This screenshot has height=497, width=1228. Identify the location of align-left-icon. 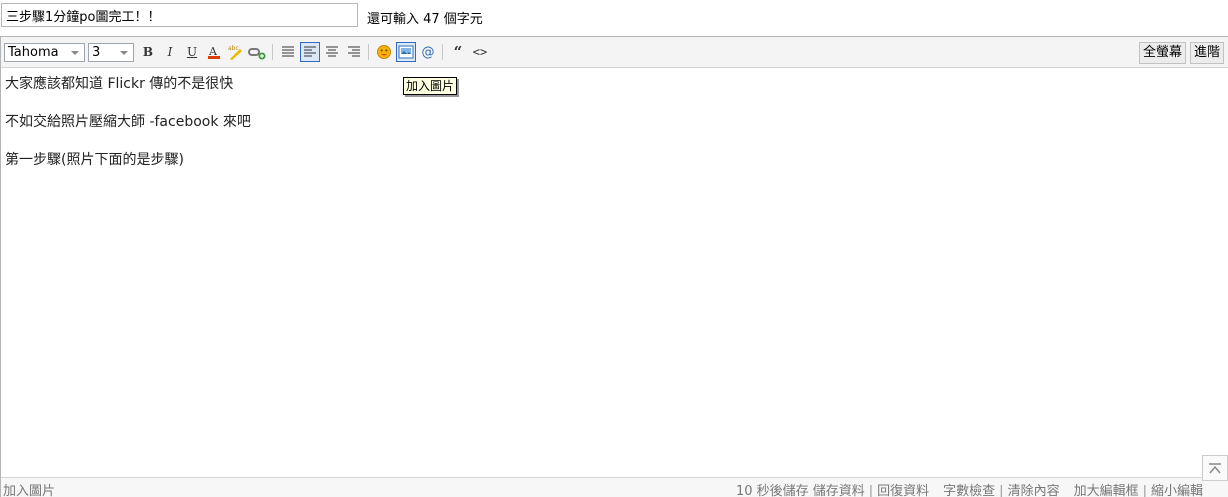
(310, 51).